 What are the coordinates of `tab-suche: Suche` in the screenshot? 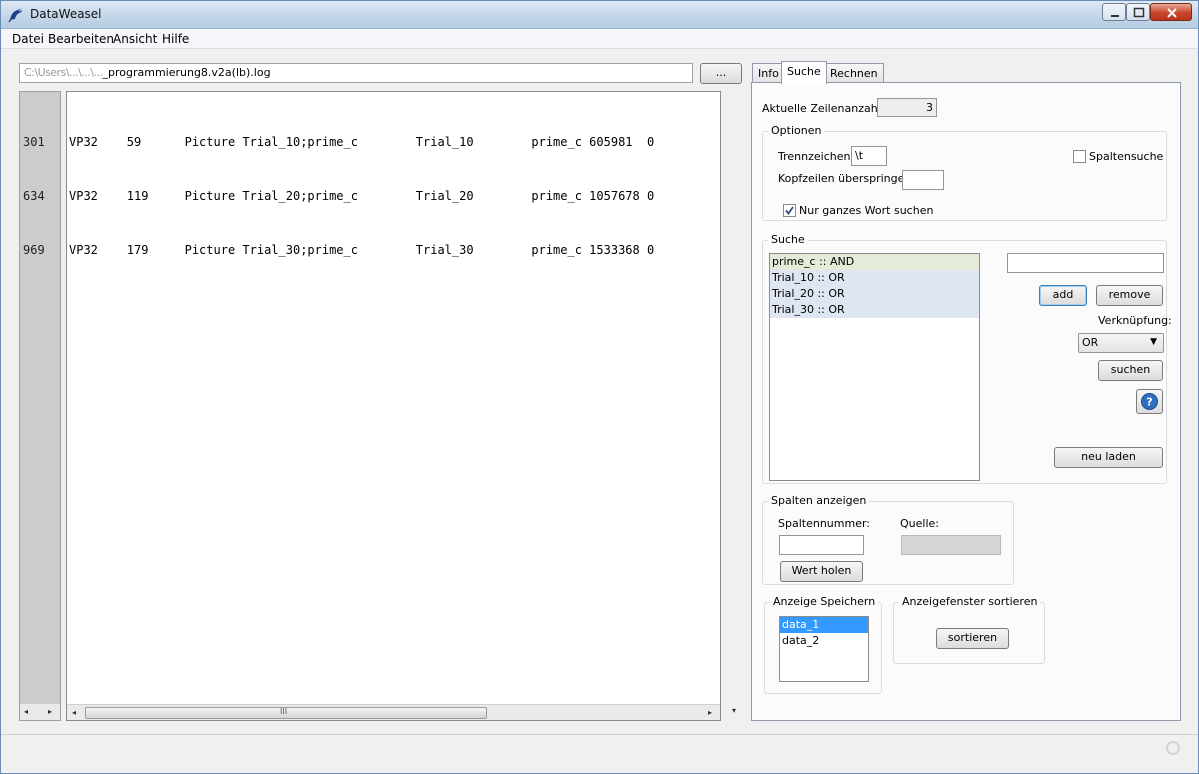 It's located at (804, 72).